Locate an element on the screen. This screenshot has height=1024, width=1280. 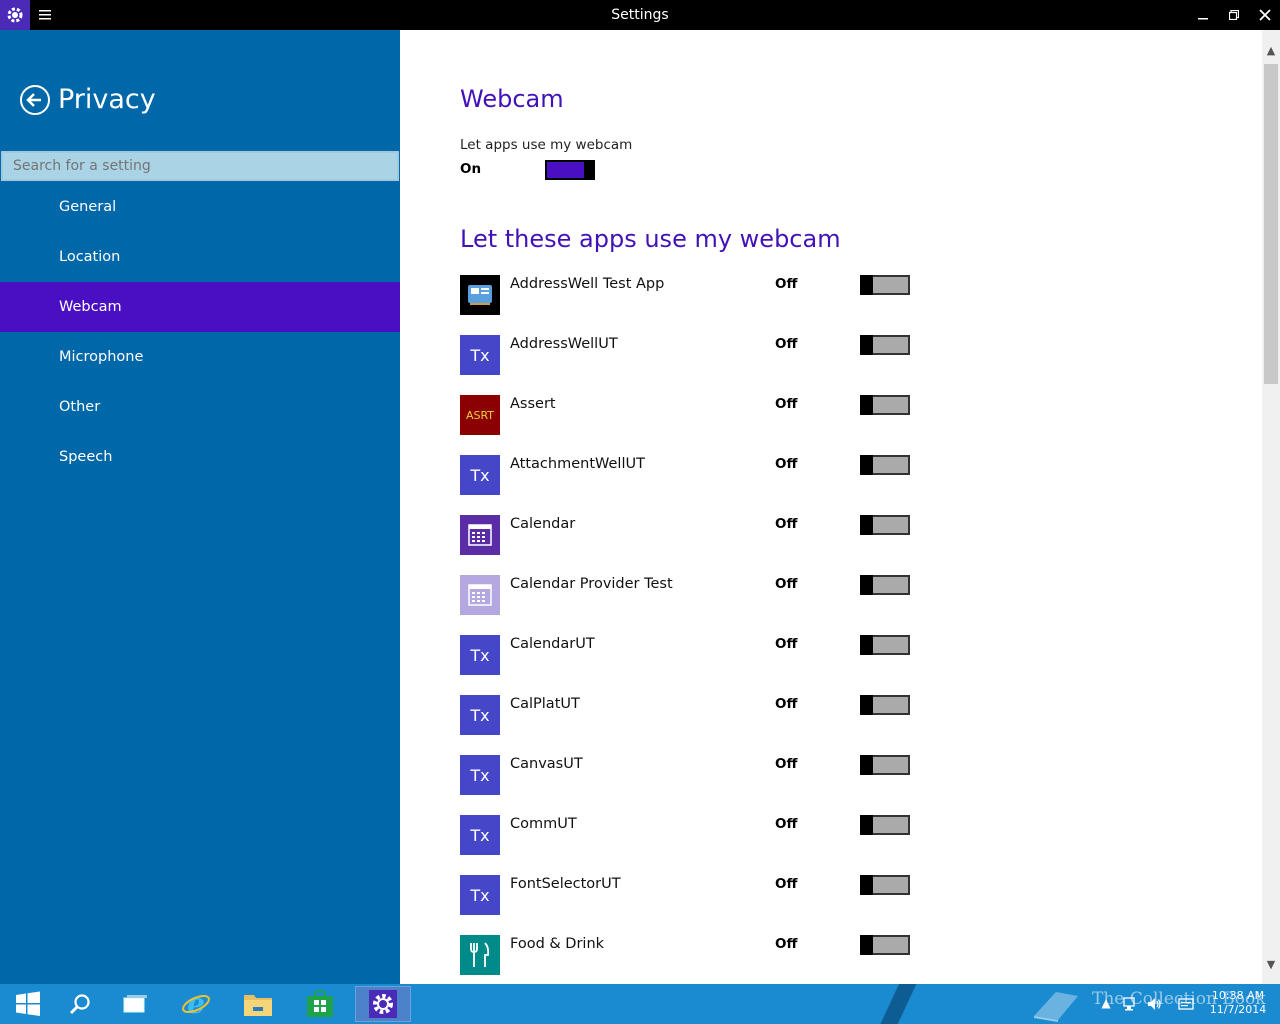
task-view-icon is located at coordinates (136, 1004).